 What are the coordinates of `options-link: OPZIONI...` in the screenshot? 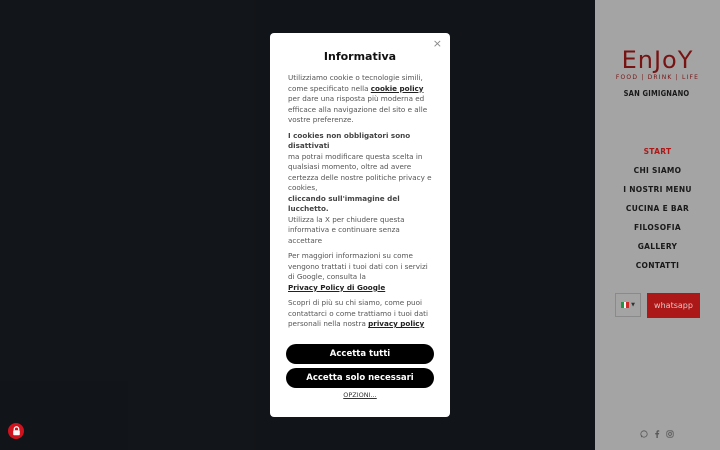 It's located at (360, 395).